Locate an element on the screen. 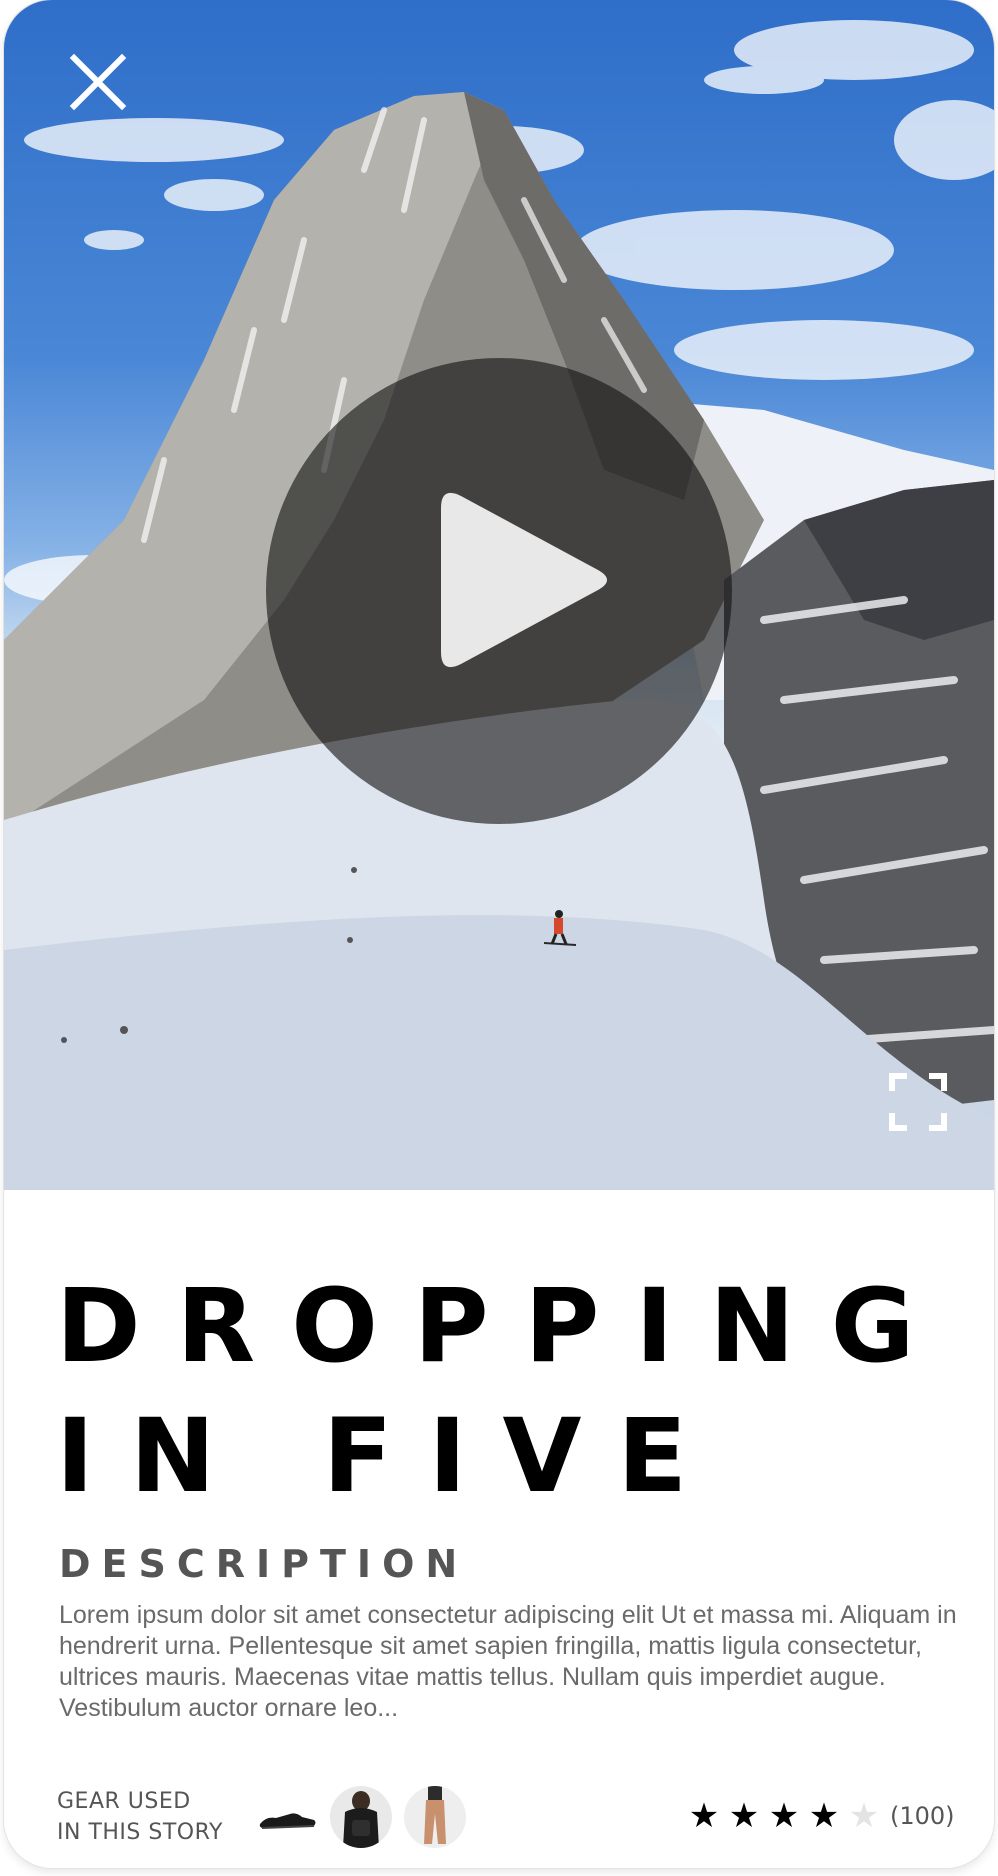 This screenshot has height=1876, width=998. story-title-line-2: IN FIVE is located at coordinates (390, 1456).